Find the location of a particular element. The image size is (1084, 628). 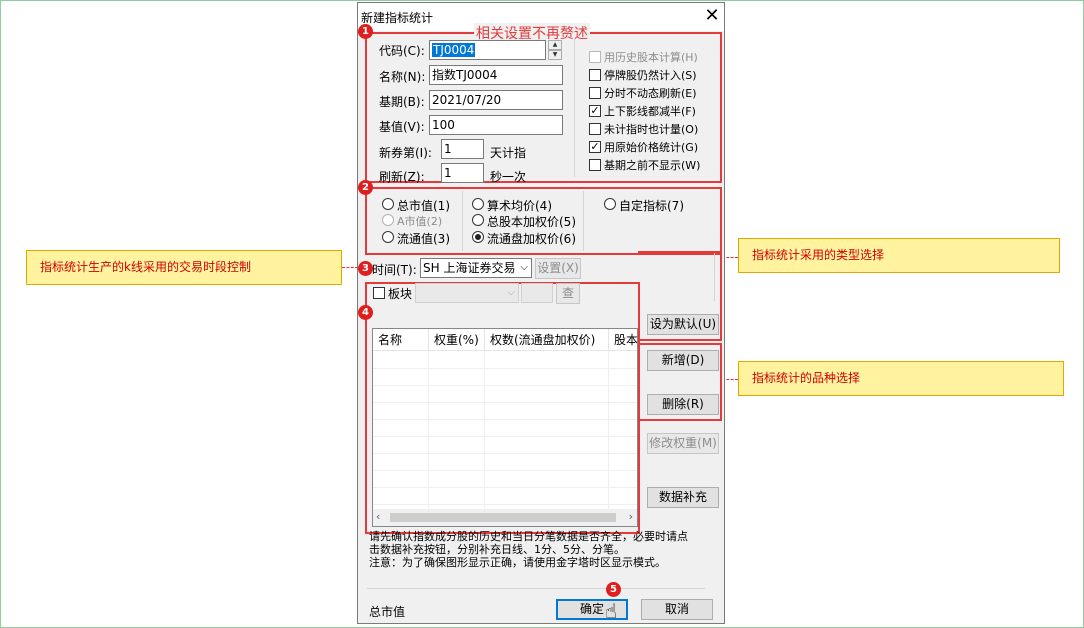

time-select: SH 上海证券交易 ⌵ is located at coordinates (476, 268).